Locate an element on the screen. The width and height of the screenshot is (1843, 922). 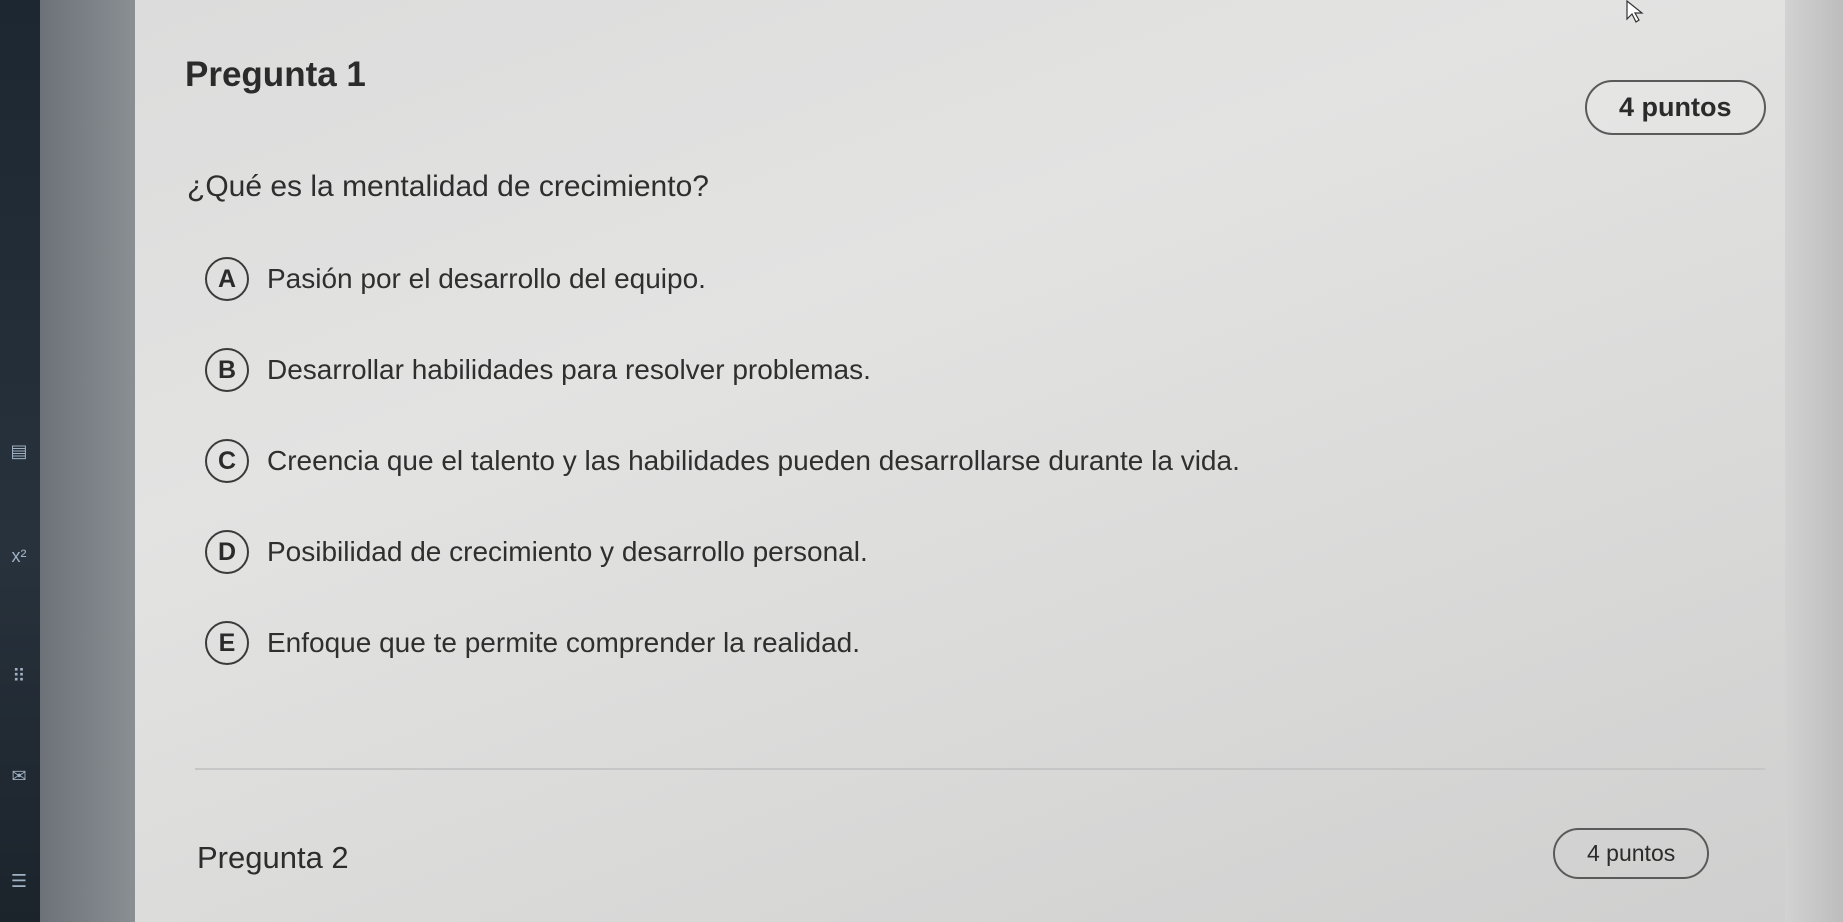
mail-icon: ✉ is located at coordinates (19, 776).